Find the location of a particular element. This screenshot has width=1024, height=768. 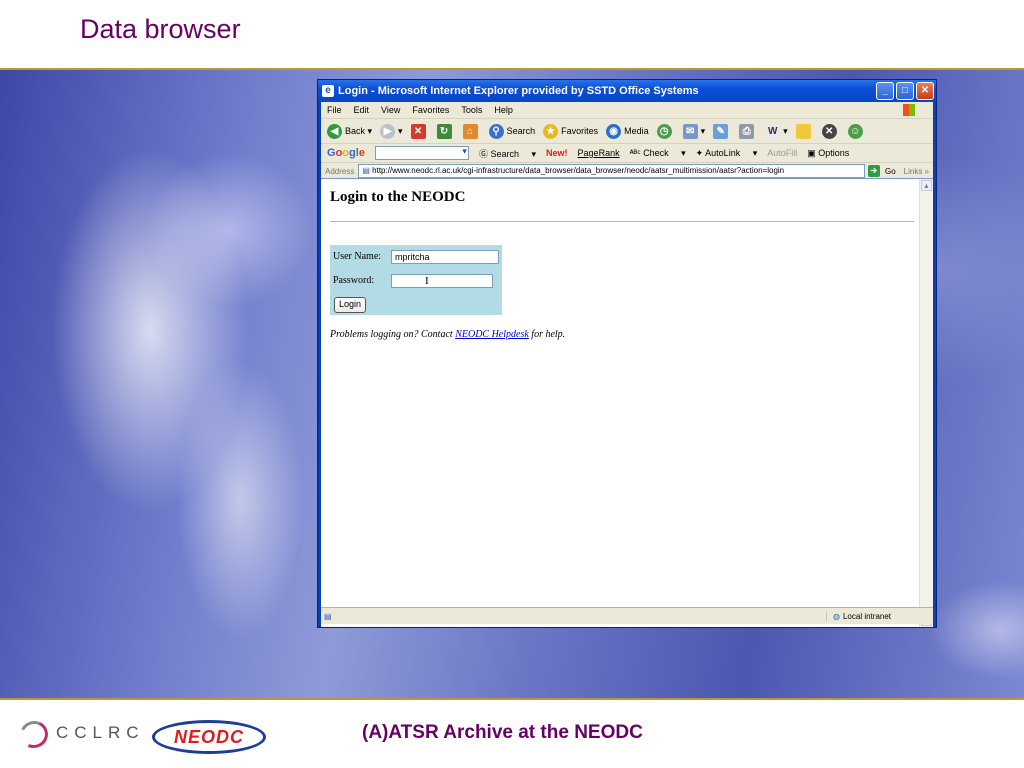

google-search-button: Ⓖ Search ▾ is located at coordinates (507, 153).